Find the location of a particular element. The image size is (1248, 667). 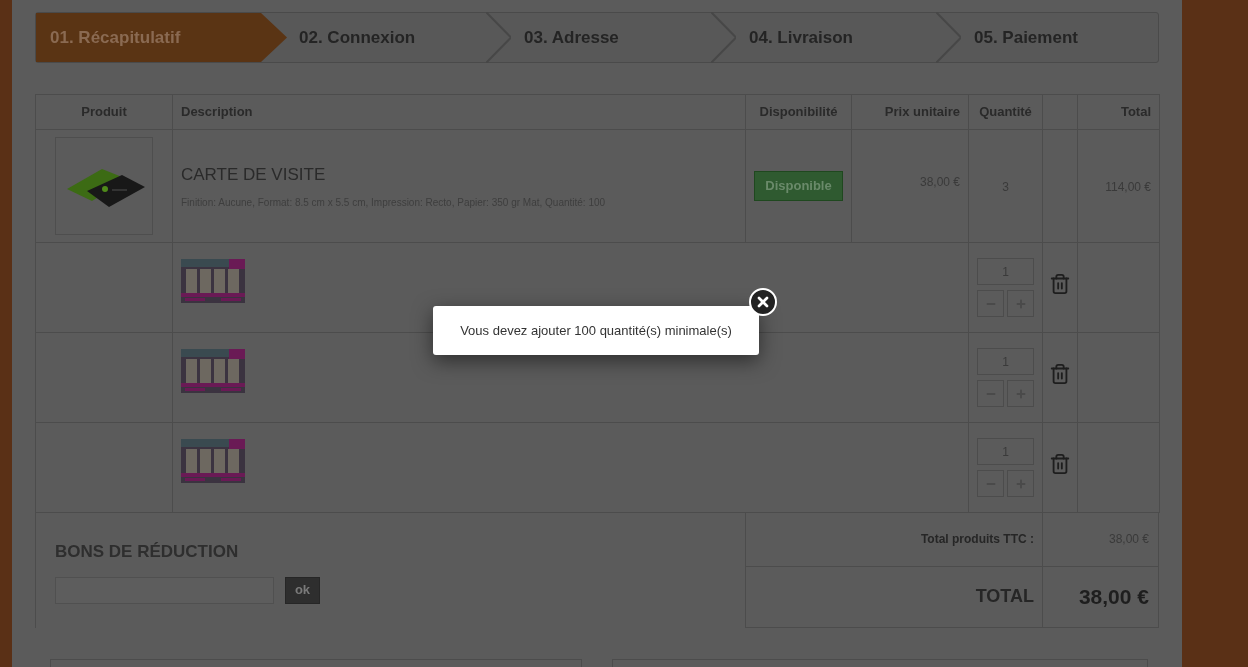

availability-badge: Disponible is located at coordinates (798, 186).